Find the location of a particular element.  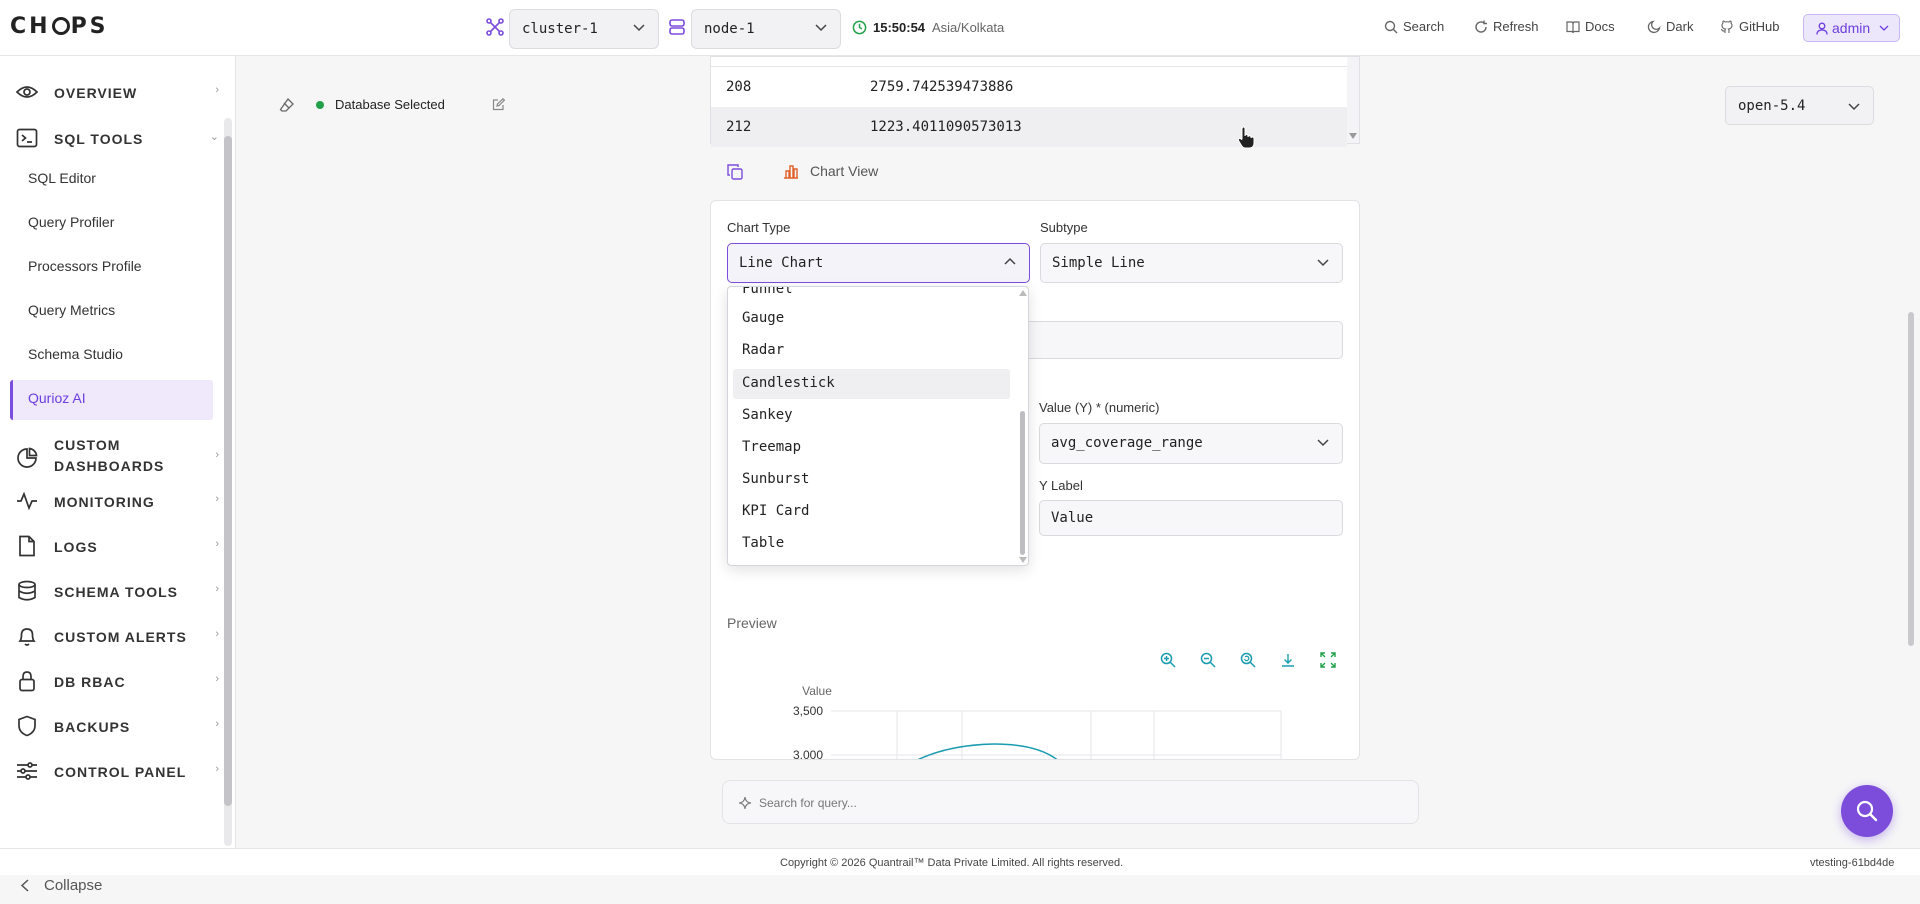

chart-type-select: Line Chart is located at coordinates (878, 263).